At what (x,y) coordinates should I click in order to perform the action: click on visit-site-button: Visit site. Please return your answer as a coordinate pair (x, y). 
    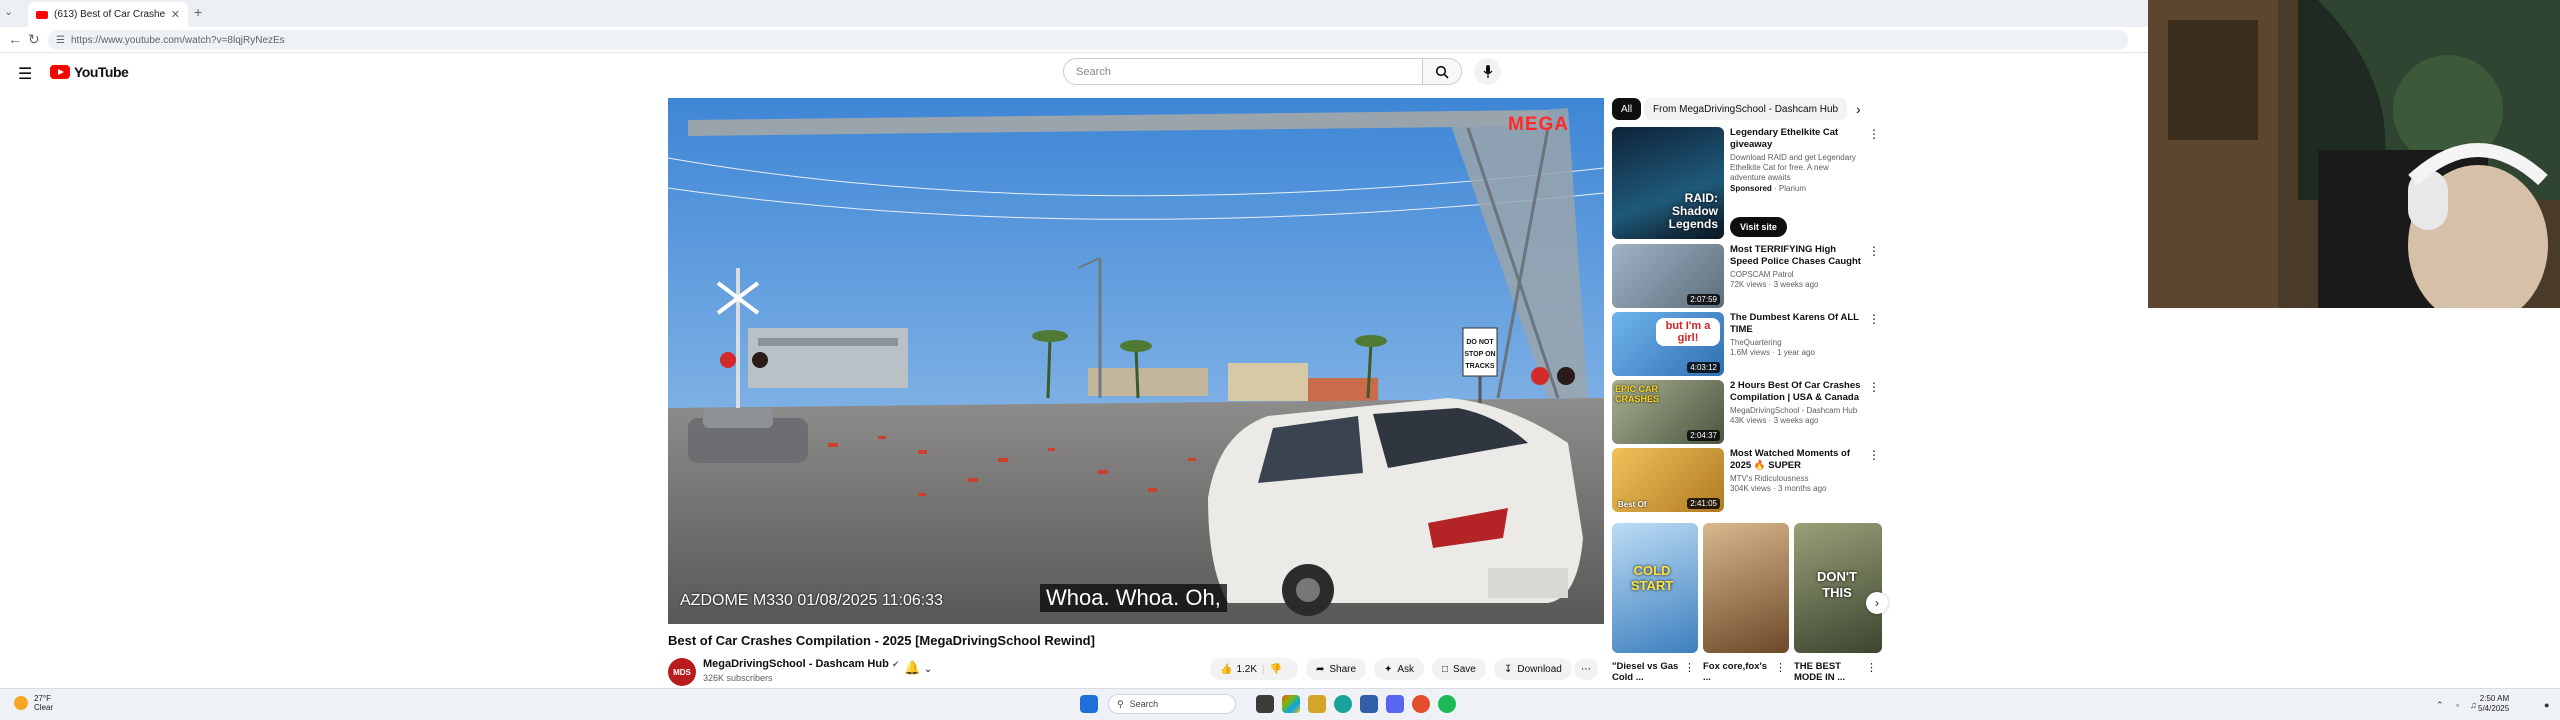
    Looking at the image, I should click on (1758, 227).